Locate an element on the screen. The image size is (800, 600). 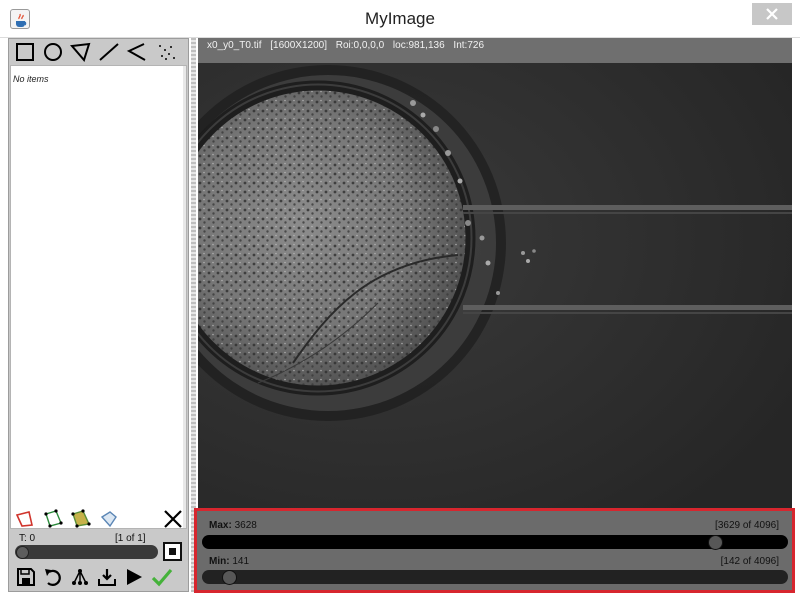
max-slider-thumb is located at coordinates (715, 542).